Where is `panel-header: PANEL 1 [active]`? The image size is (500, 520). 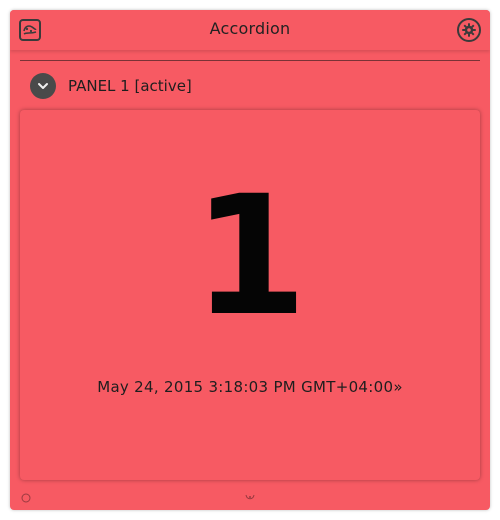 panel-header: PANEL 1 [active] is located at coordinates (240, 86).